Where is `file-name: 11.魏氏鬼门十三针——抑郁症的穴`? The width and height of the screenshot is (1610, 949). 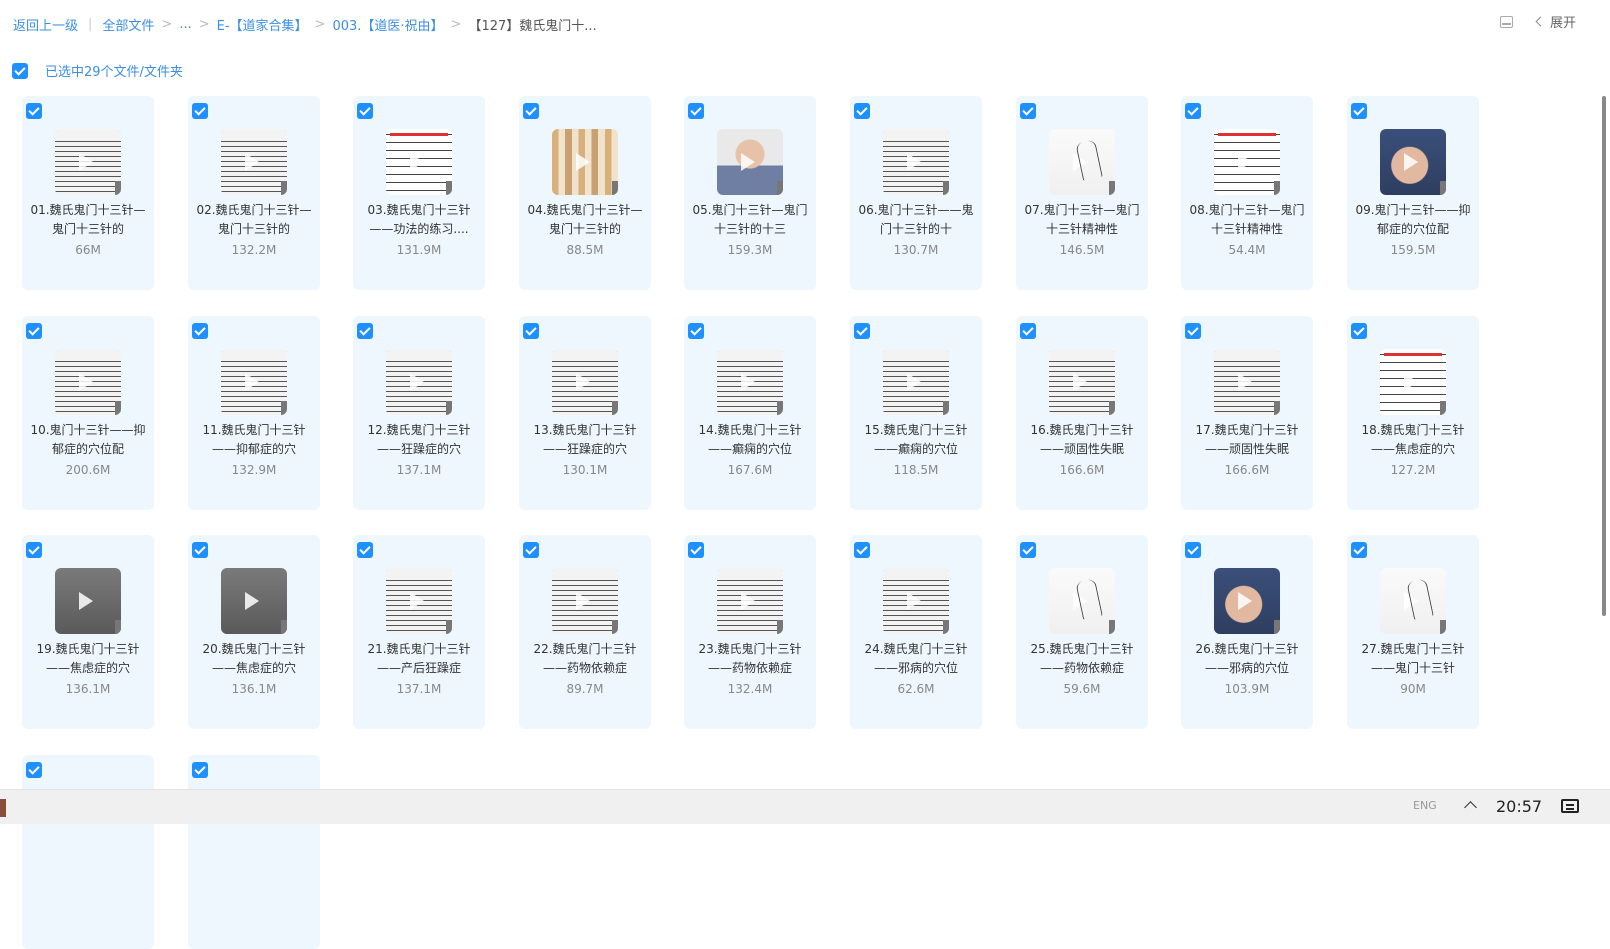
file-name: 11.魏氏鬼门十三针——抑郁症的穴 is located at coordinates (254, 440).